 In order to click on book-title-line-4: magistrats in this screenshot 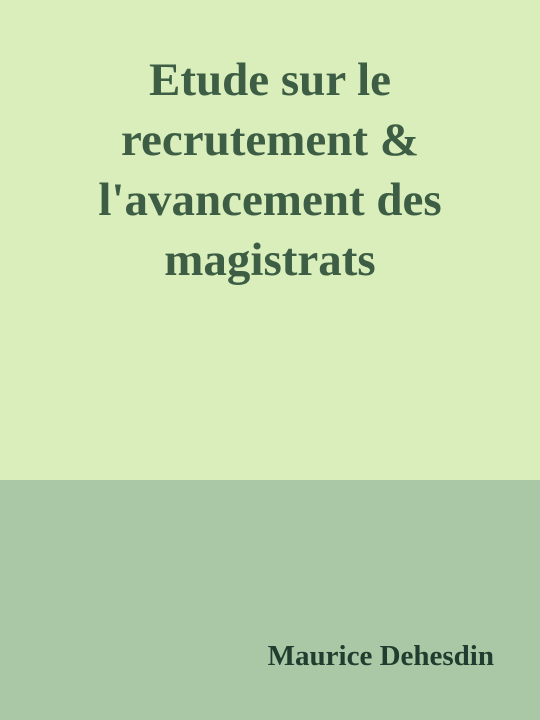, I will do `click(270, 260)`.